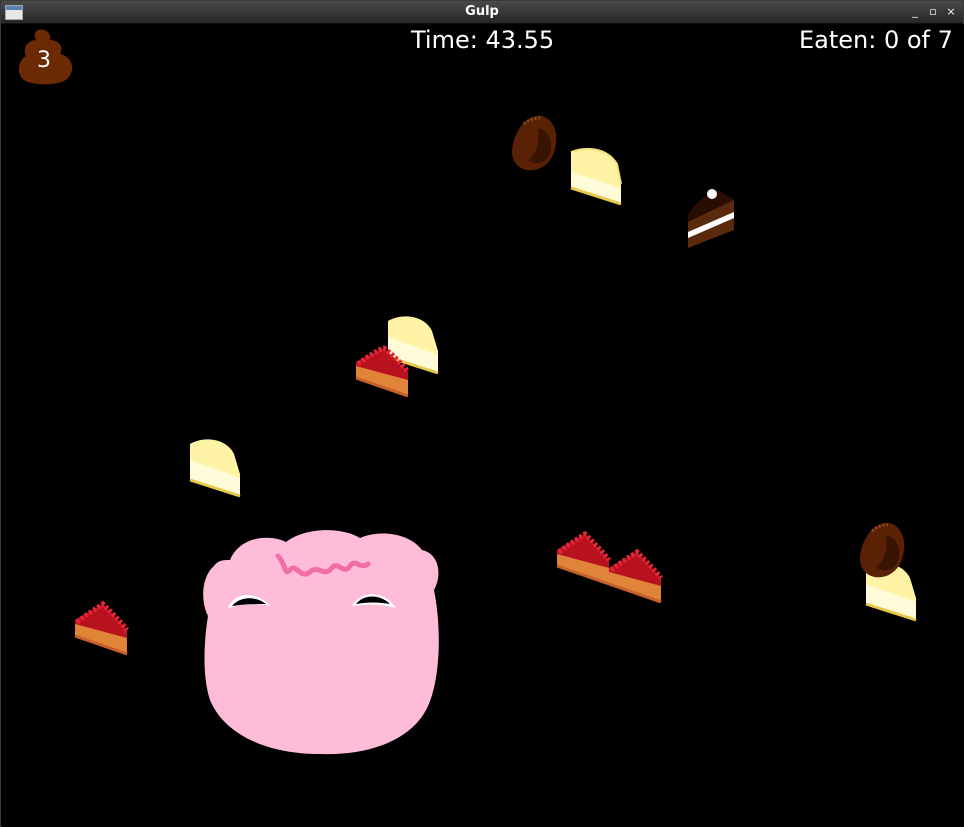  I want to click on close-button: ×, so click(951, 12).